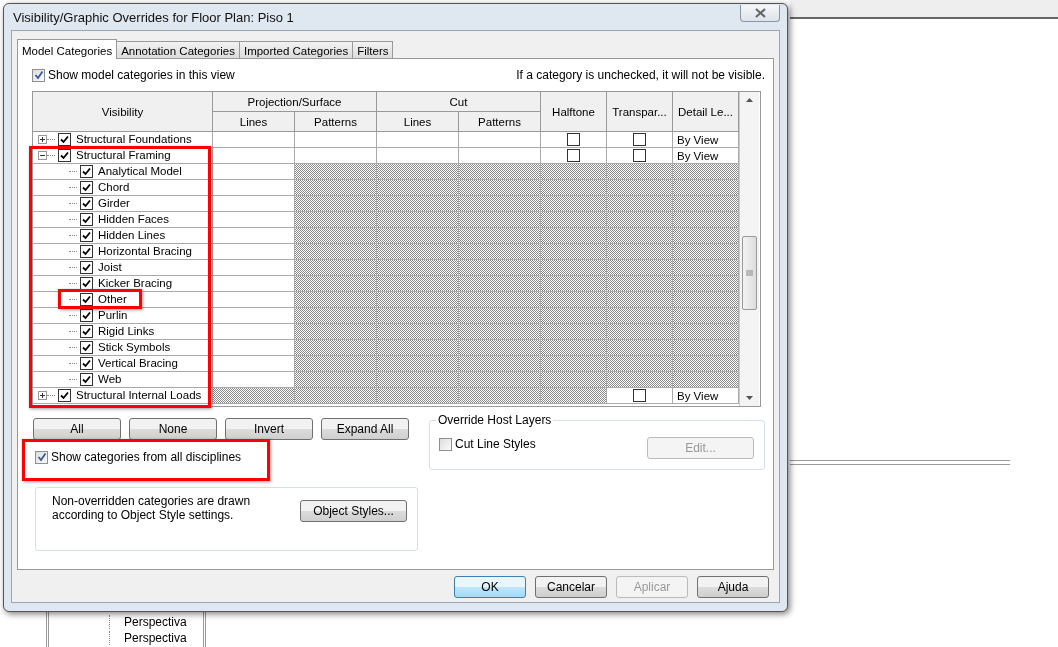 The width and height of the screenshot is (1058, 647). I want to click on checkbox-label: Show categories from all disciplines, so click(146, 457).